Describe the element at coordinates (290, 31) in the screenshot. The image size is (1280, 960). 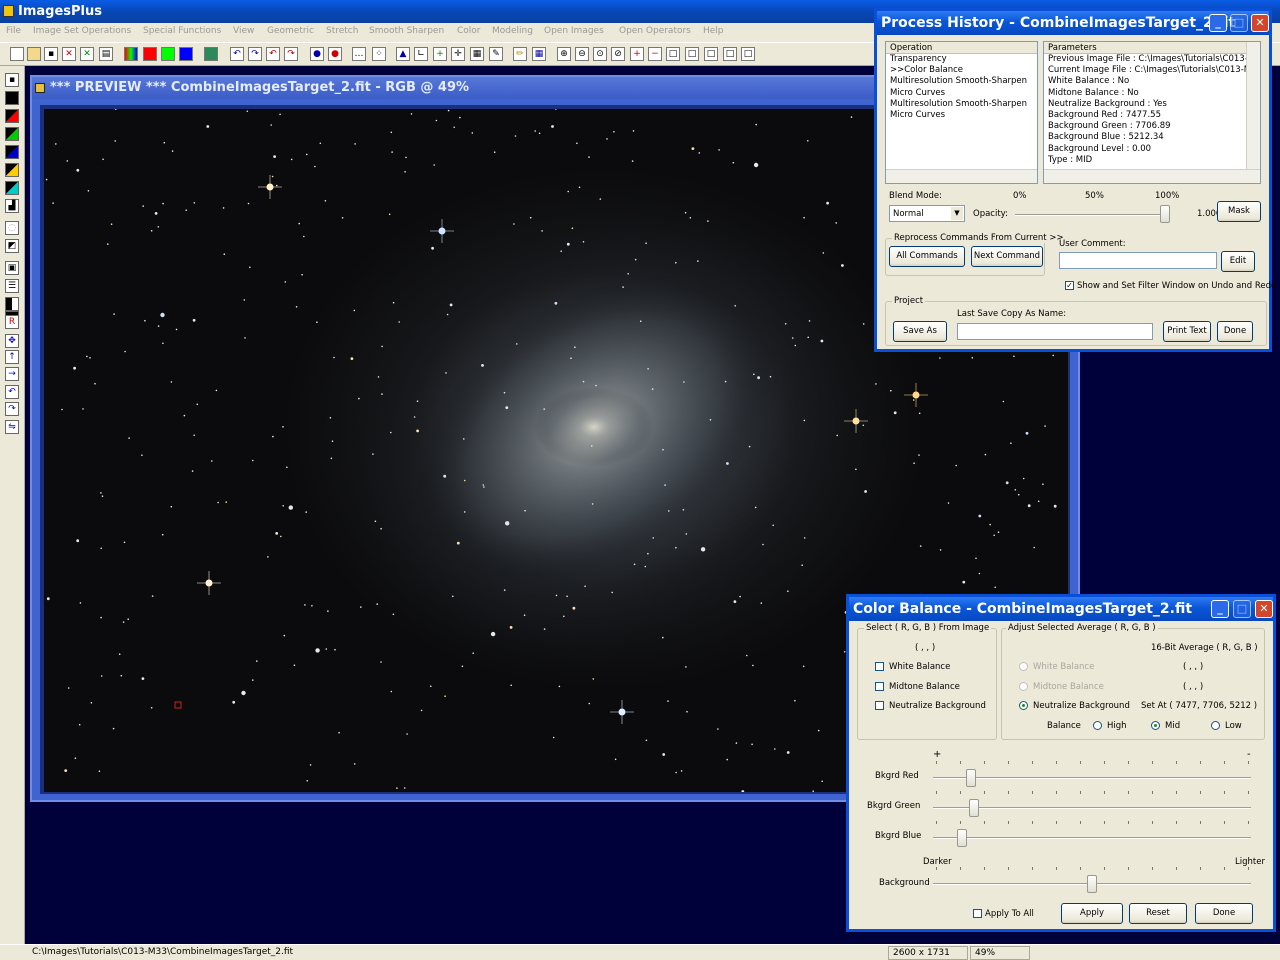
I see `menu-geometric: Geometric` at that location.